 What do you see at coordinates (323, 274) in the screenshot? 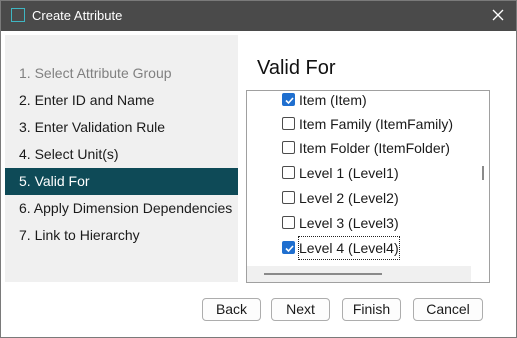
I see `horizontal-scrollbar-thumb` at bounding box center [323, 274].